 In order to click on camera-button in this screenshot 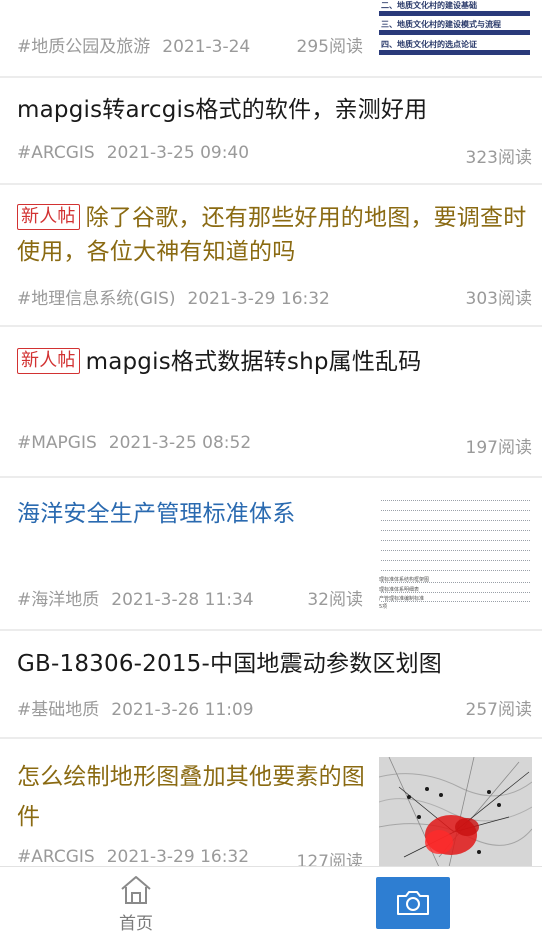, I will do `click(413, 903)`.